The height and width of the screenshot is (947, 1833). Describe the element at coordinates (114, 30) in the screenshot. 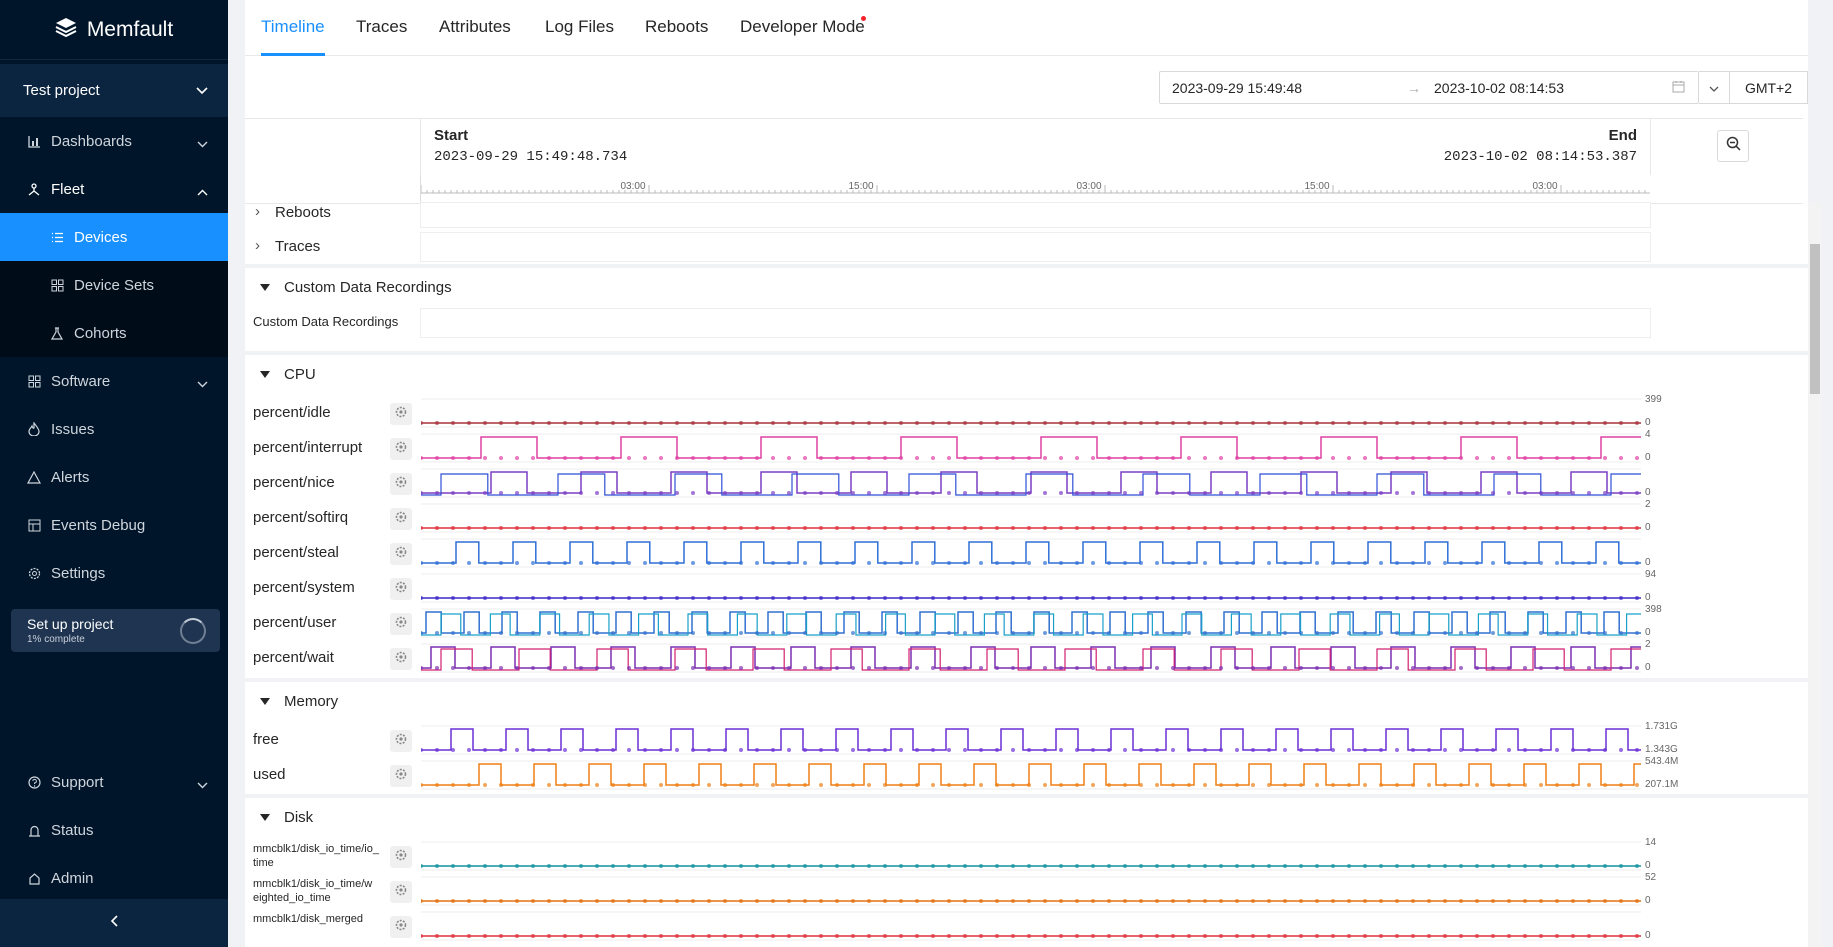

I see `logo: Memfault` at that location.